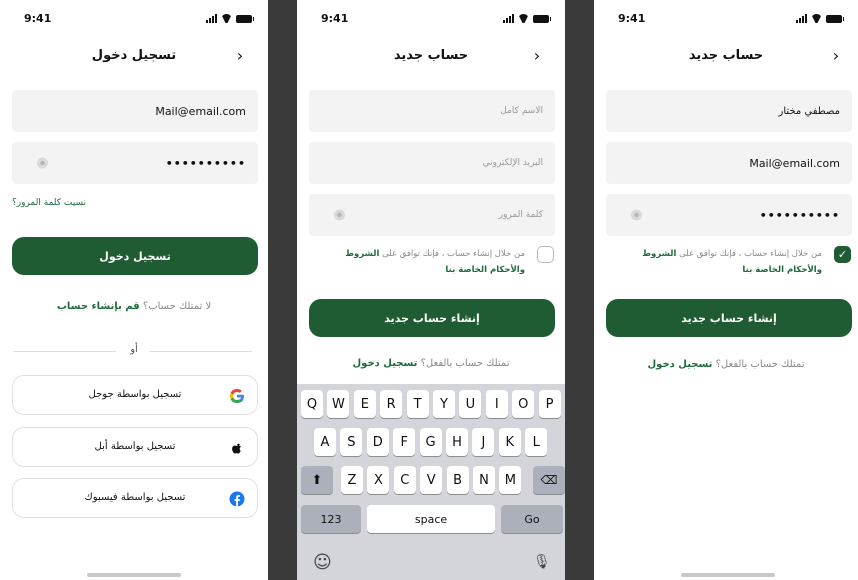  What do you see at coordinates (432, 215) in the screenshot?
I see `password-field: كلمة المرور` at bounding box center [432, 215].